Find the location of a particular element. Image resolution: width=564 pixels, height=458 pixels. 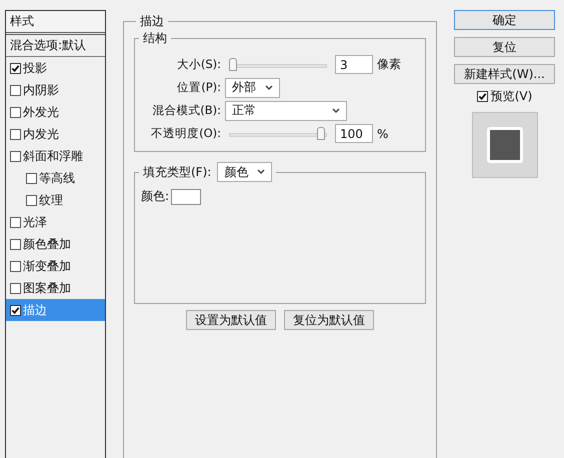

size-slider is located at coordinates (278, 65).